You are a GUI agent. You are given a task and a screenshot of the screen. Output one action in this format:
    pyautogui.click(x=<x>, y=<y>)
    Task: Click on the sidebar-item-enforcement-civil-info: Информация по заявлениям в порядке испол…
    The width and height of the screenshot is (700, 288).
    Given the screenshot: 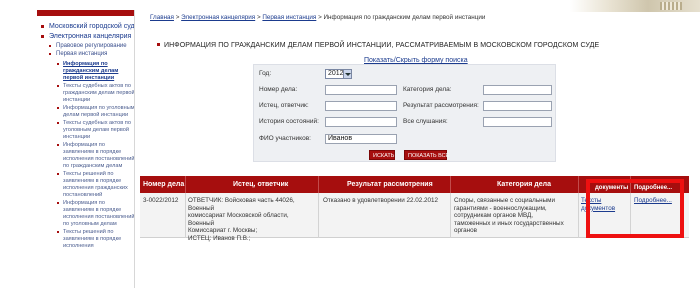 What is the action you would take?
    pyautogui.click(x=86, y=156)
    